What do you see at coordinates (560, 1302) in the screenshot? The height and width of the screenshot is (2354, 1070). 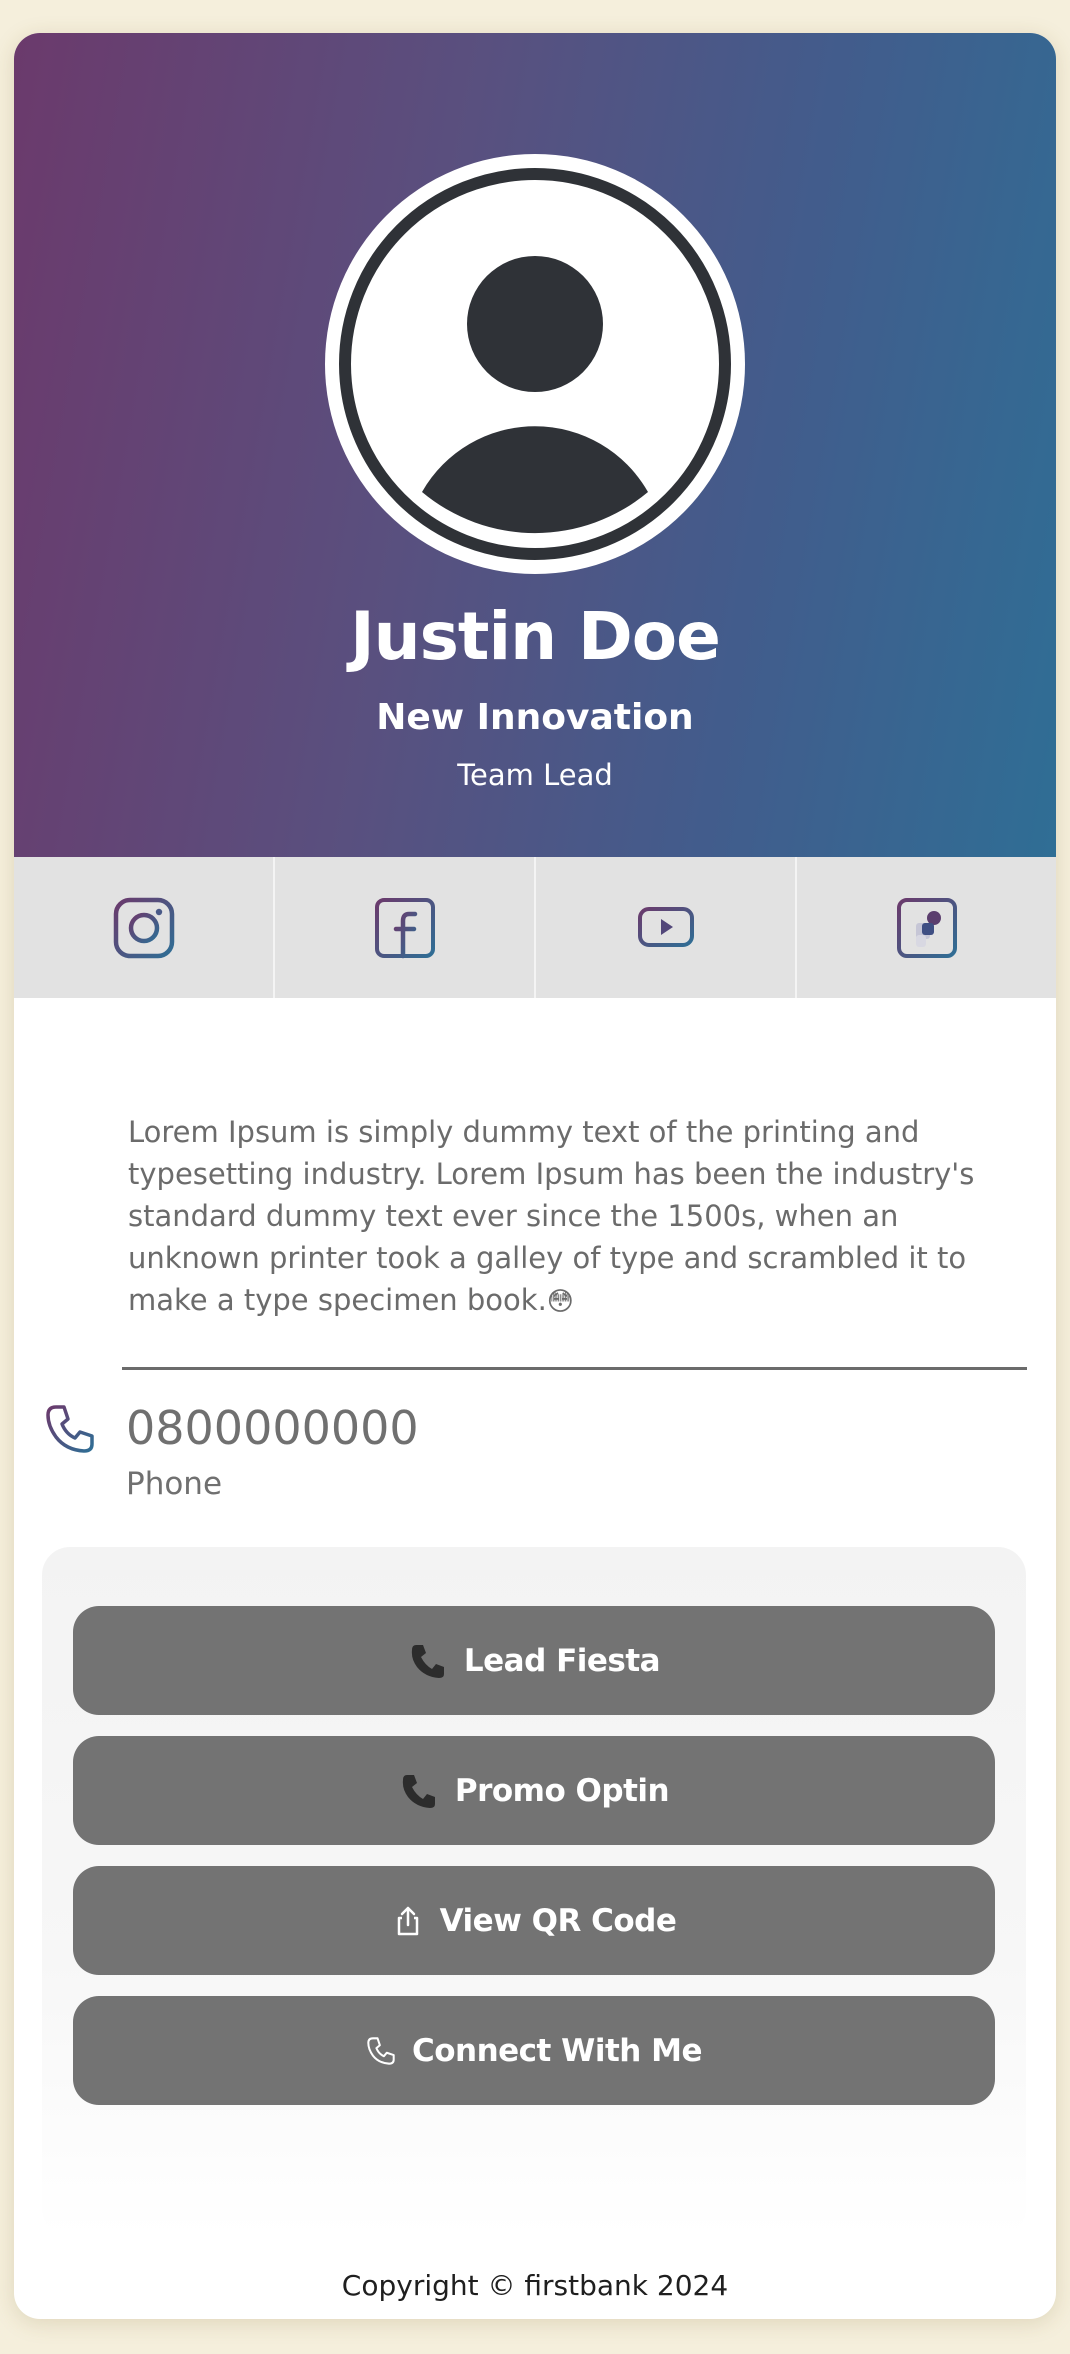 I see `bio-emoji: 😳` at bounding box center [560, 1302].